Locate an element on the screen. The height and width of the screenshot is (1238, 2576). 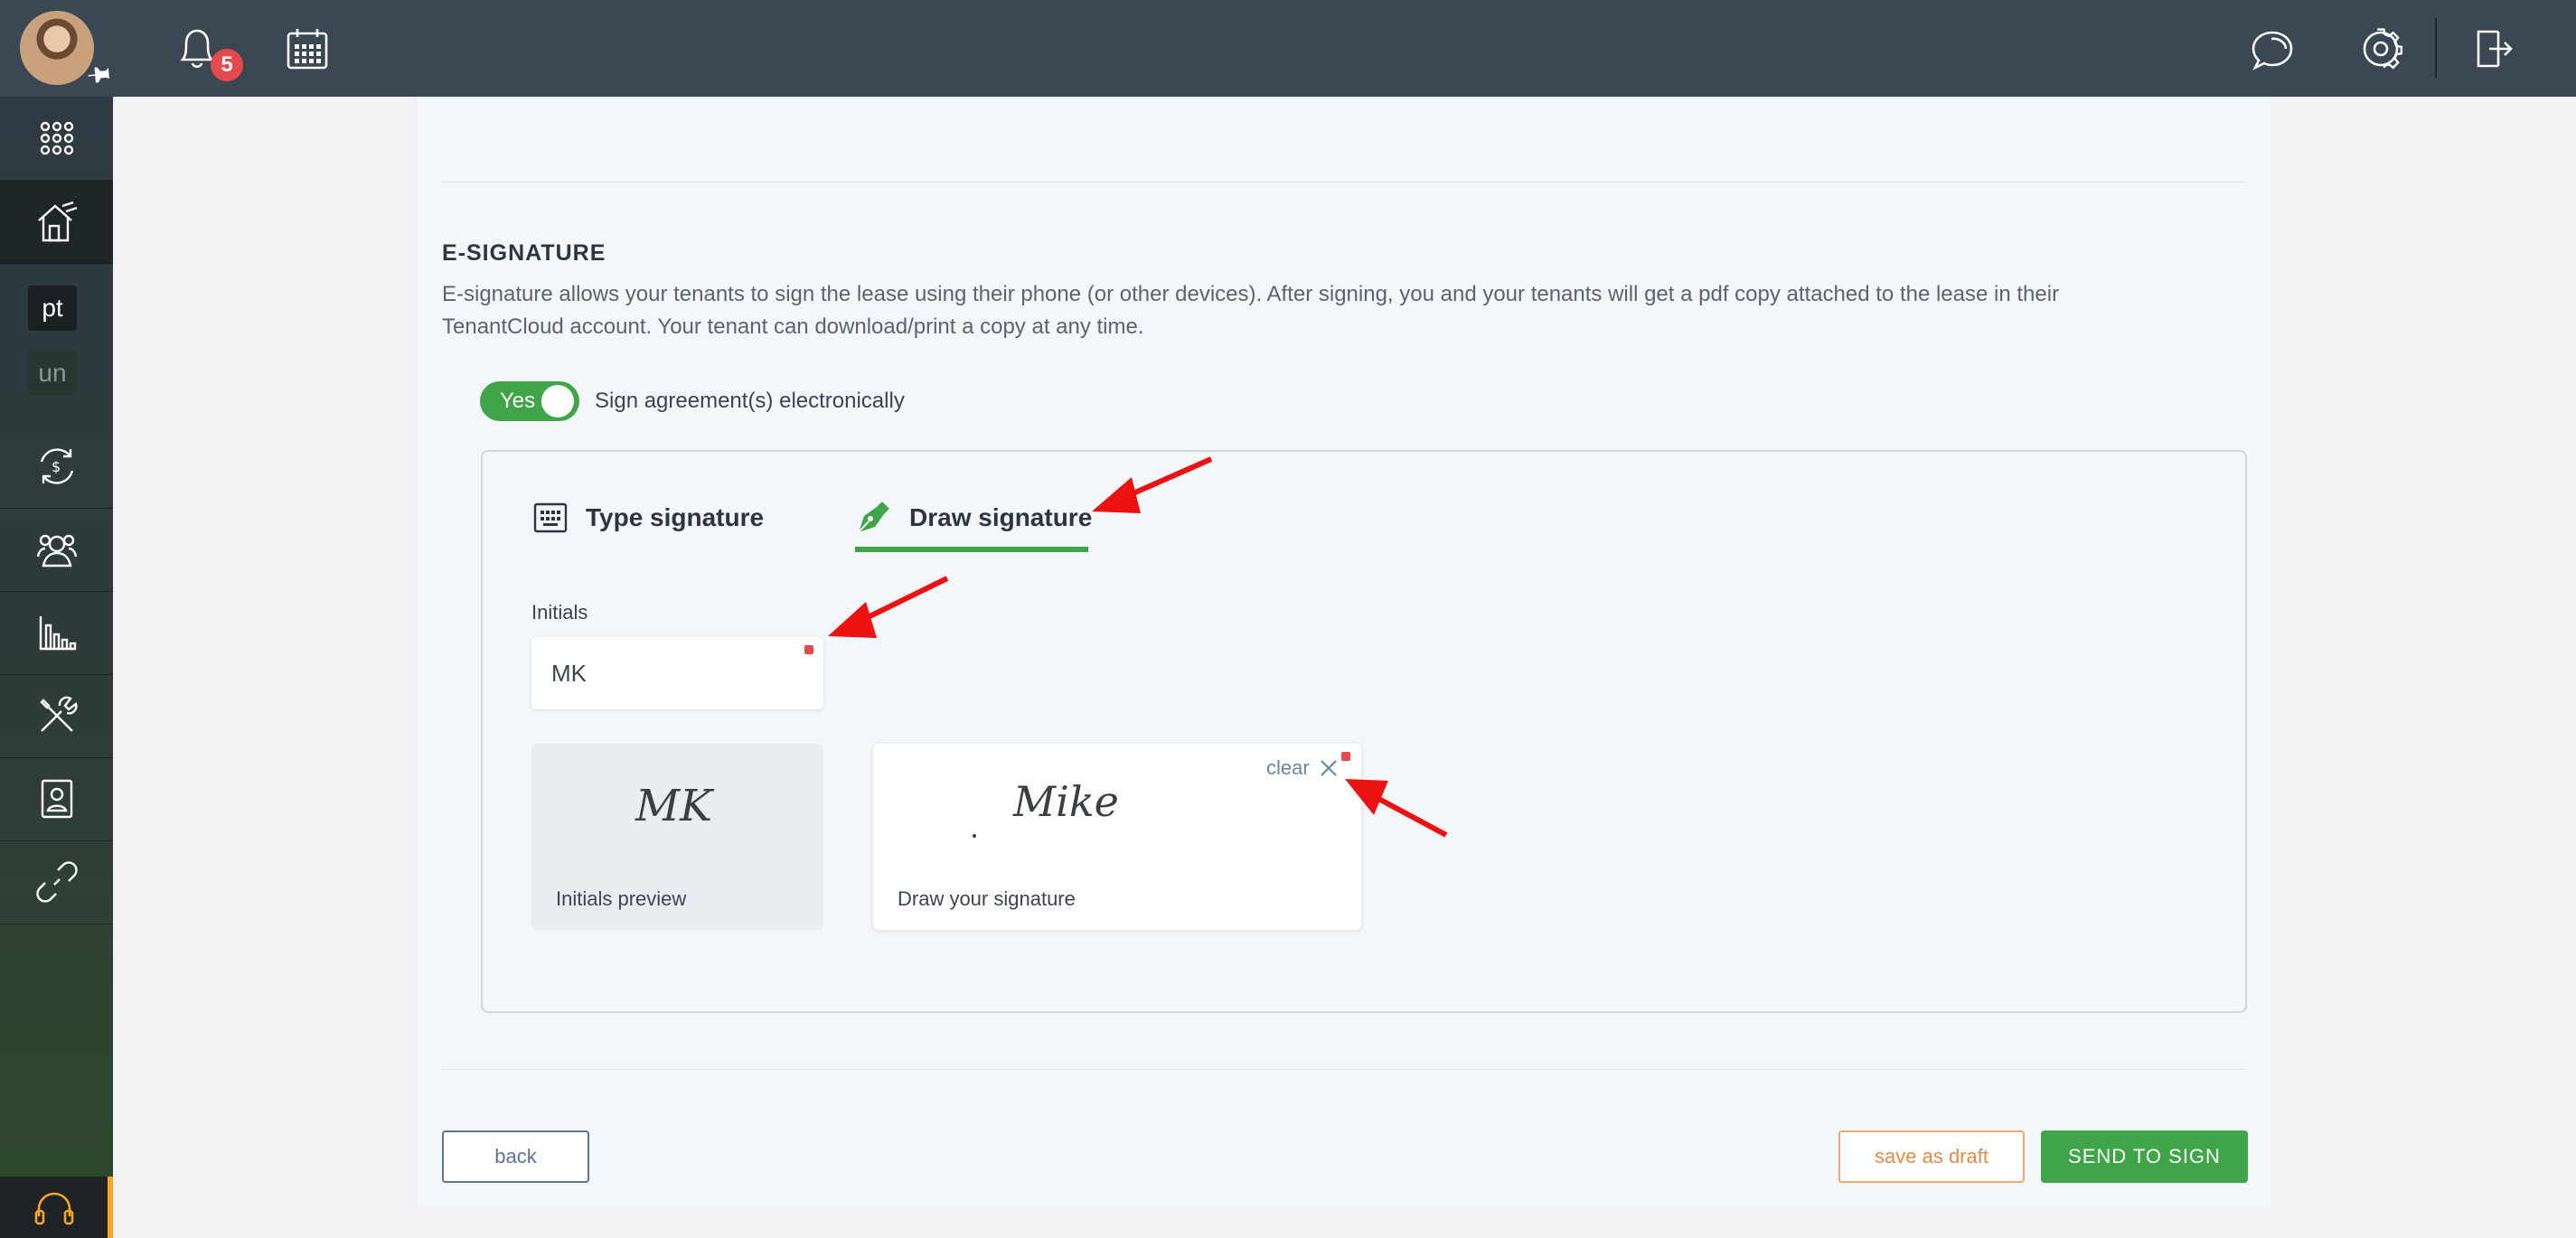
initials-preview-label: Initials preview is located at coordinates (622, 898).